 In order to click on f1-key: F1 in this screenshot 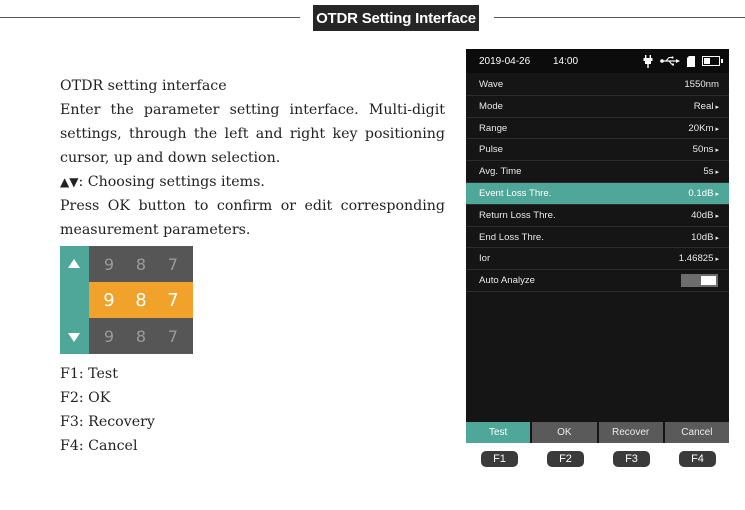, I will do `click(499, 459)`.